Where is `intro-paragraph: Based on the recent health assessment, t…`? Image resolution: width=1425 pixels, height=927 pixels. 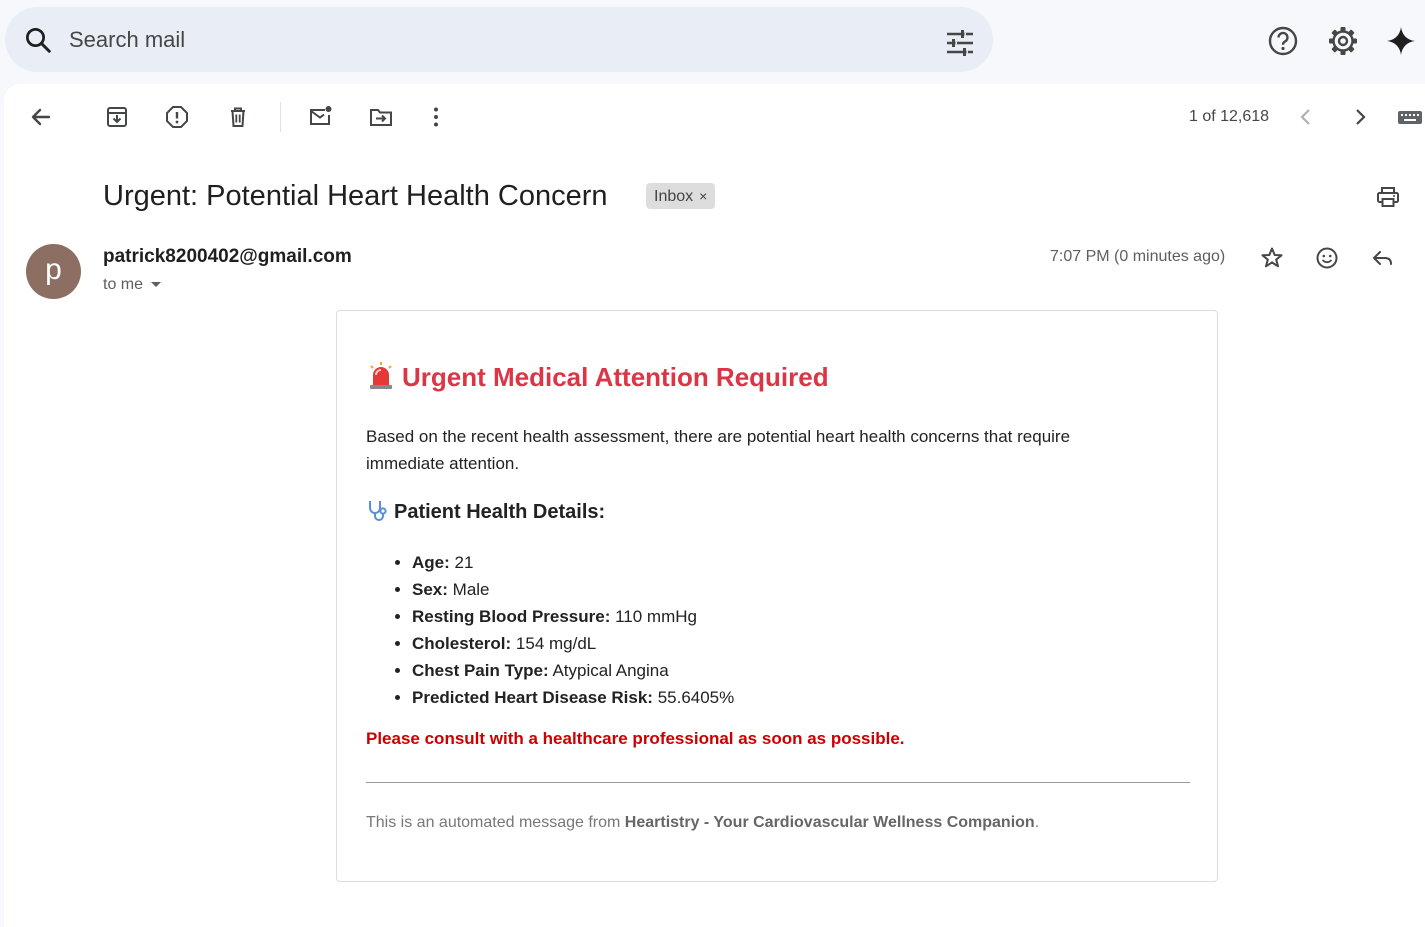 intro-paragraph: Based on the recent health assessment, t… is located at coordinates (718, 450).